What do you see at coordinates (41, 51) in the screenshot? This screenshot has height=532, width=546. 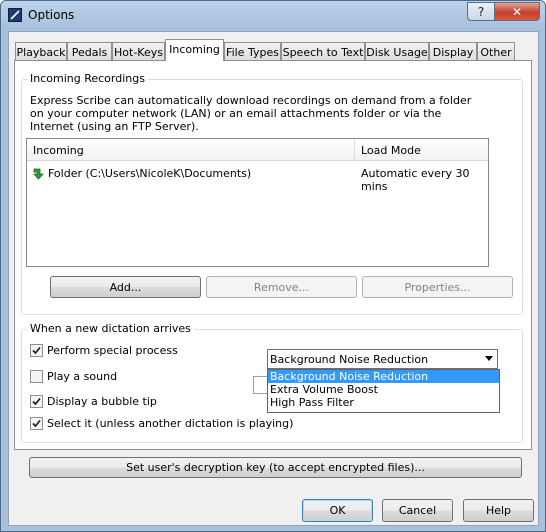 I see `tab-playback: Playback` at bounding box center [41, 51].